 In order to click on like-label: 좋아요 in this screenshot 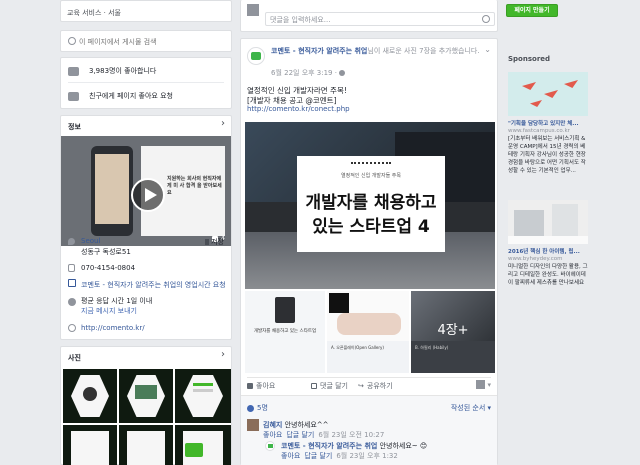, I will do `click(266, 386)`.